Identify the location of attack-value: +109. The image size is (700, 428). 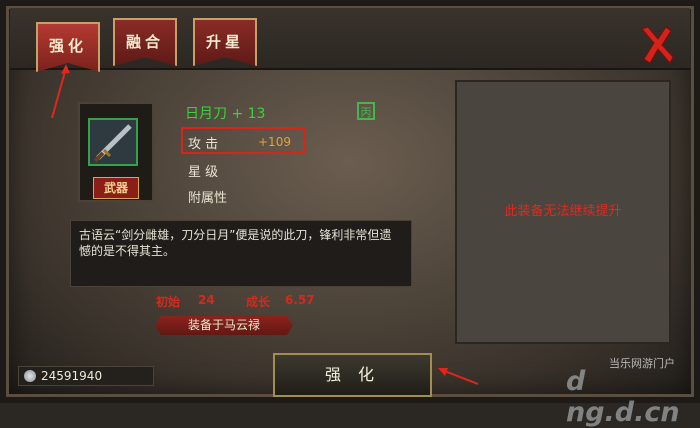
(274, 142).